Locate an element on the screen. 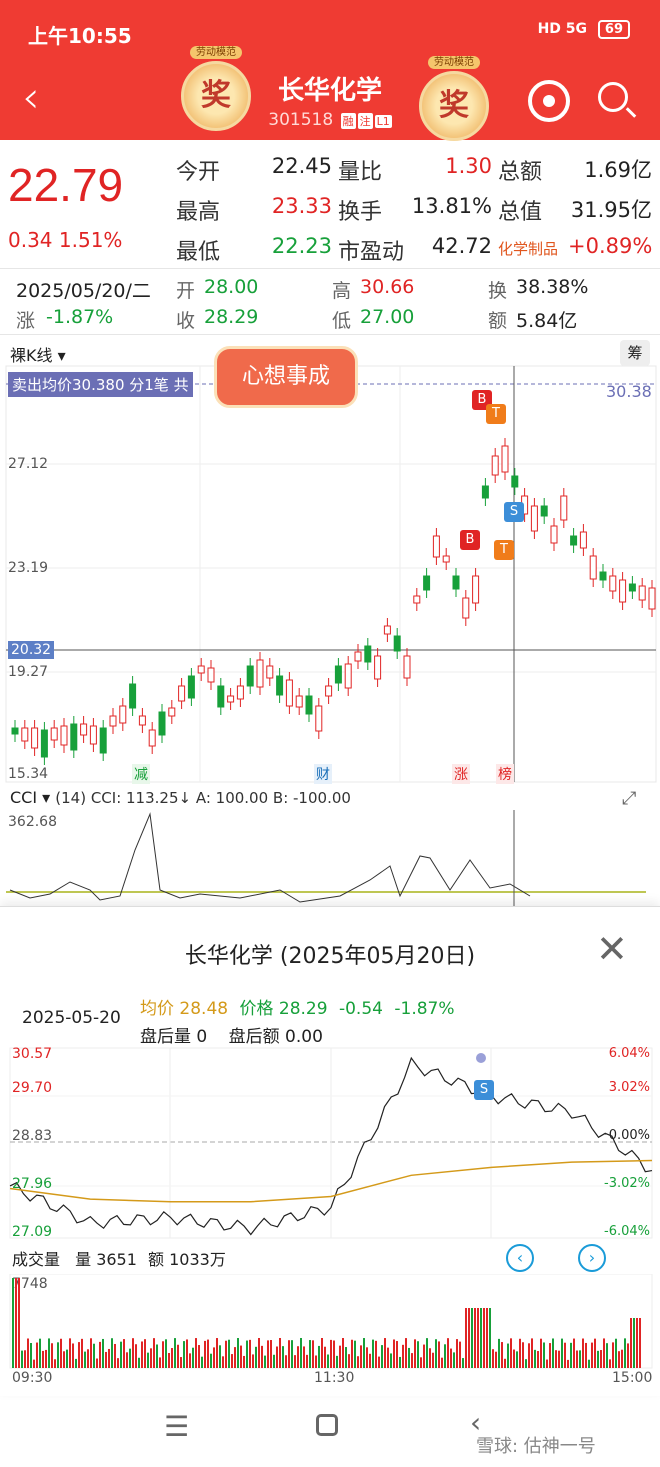 The height and width of the screenshot is (1467, 660). expand-icon: ⤢ is located at coordinates (629, 798).